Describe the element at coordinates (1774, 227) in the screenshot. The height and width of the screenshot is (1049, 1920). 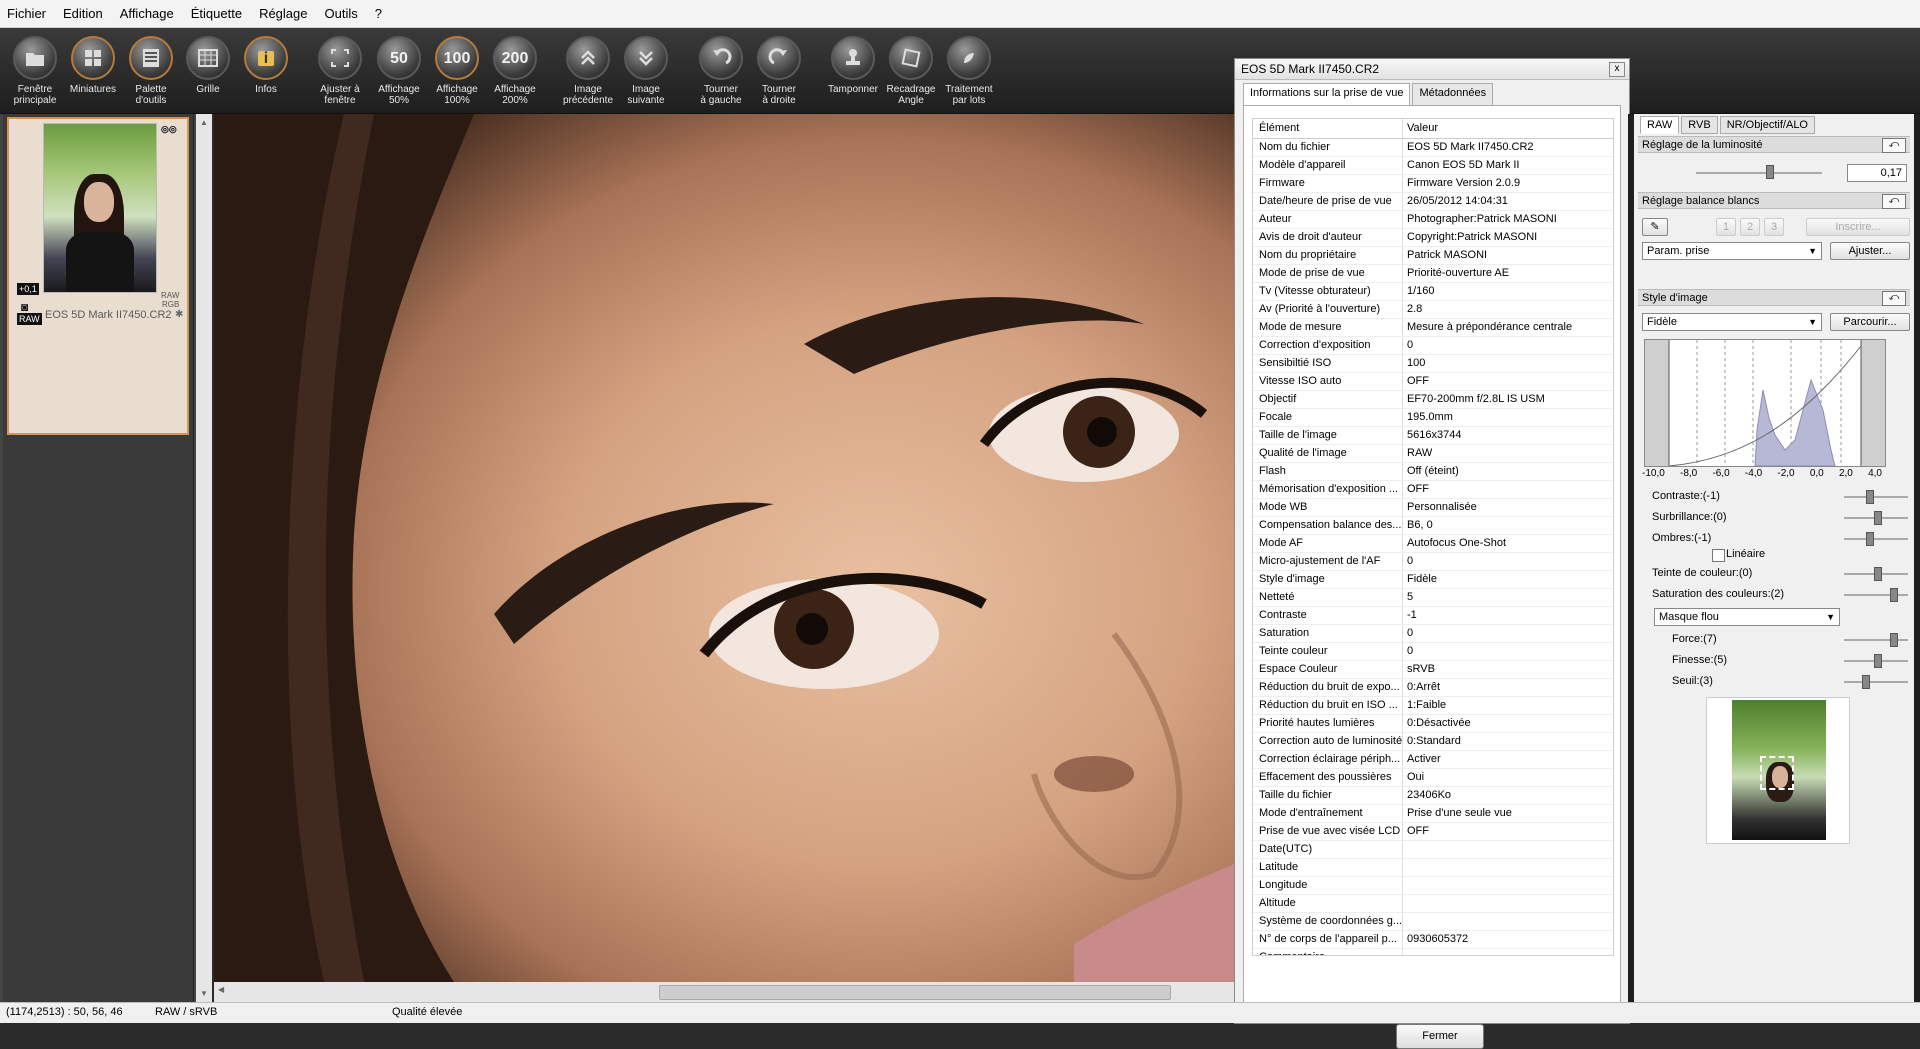
I see `wb-slot-3-button: 3` at that location.